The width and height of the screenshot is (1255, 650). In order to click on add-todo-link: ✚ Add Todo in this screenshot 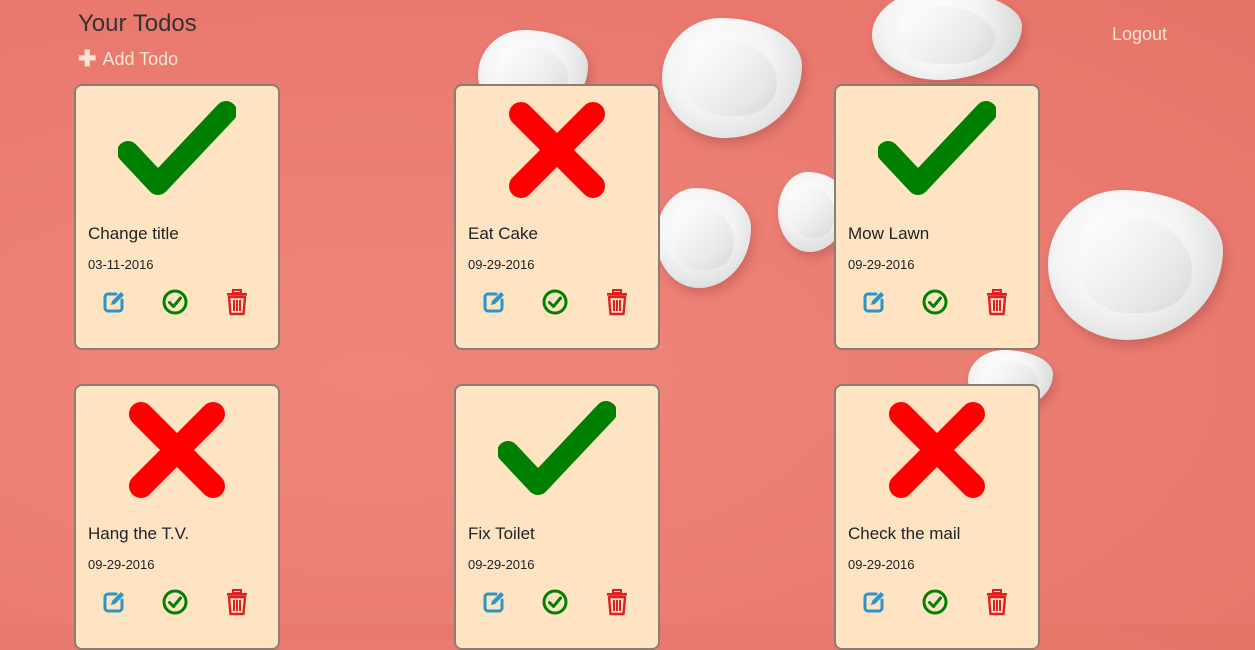, I will do `click(128, 59)`.